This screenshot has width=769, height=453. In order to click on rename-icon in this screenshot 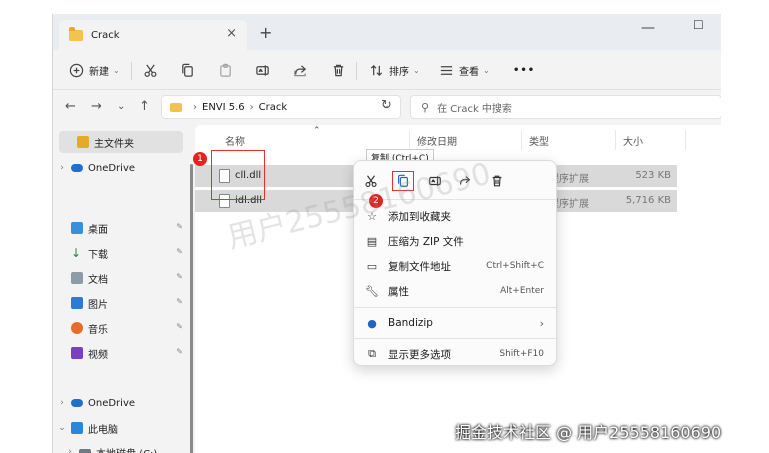, I will do `click(262, 70)`.